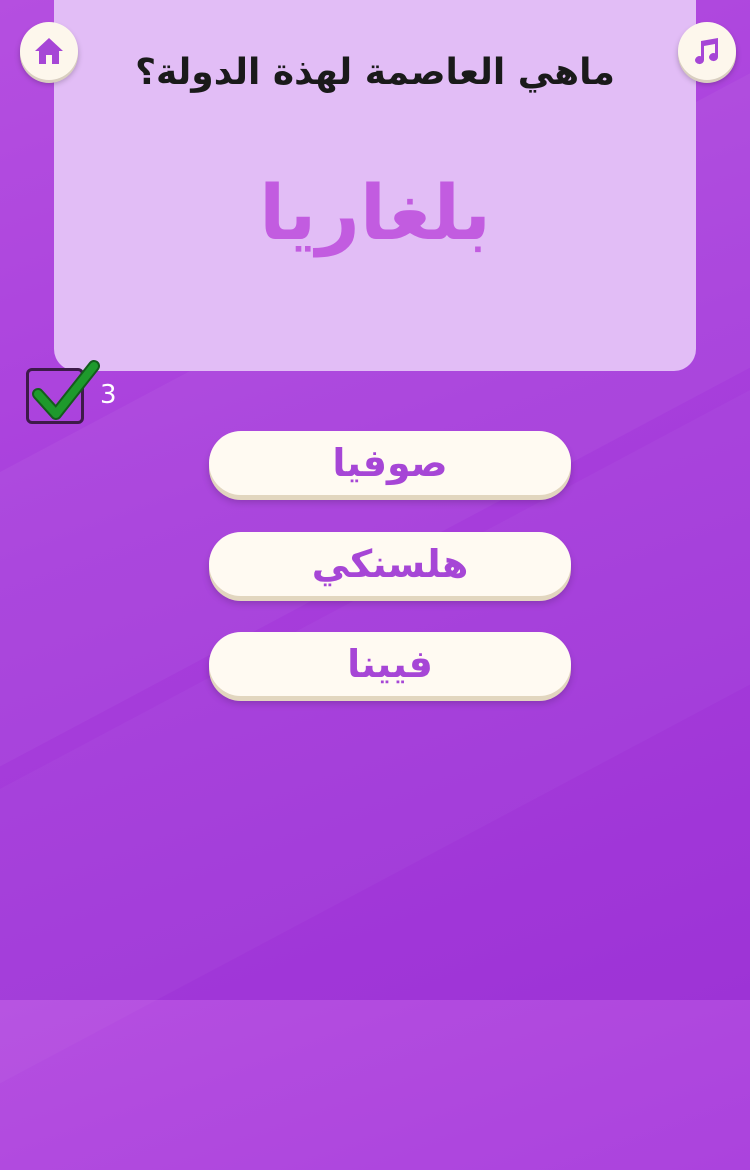  Describe the element at coordinates (375, 72) in the screenshot. I see `question-prompt: ماهي العاصمة لهذة الدولة؟` at that location.